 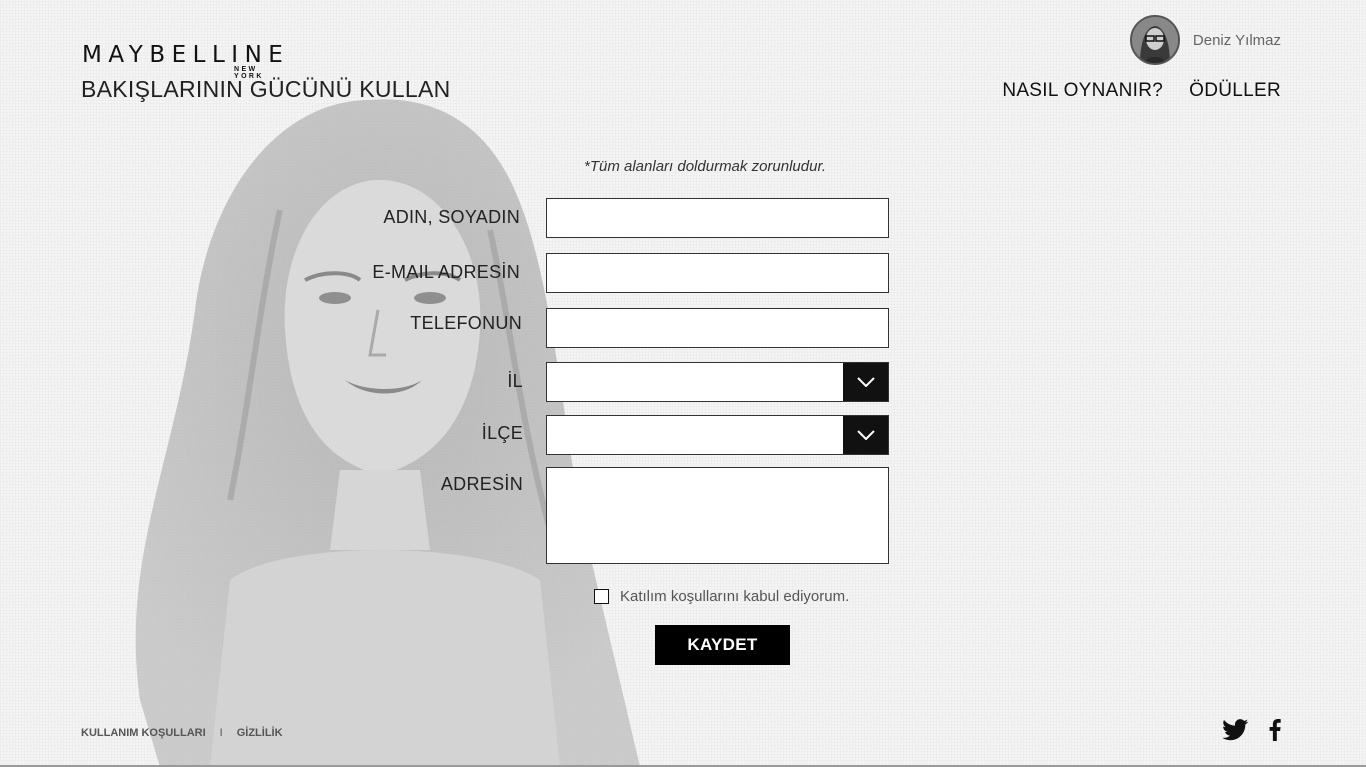 What do you see at coordinates (221, 733) in the screenshot?
I see `footer-separator: I` at bounding box center [221, 733].